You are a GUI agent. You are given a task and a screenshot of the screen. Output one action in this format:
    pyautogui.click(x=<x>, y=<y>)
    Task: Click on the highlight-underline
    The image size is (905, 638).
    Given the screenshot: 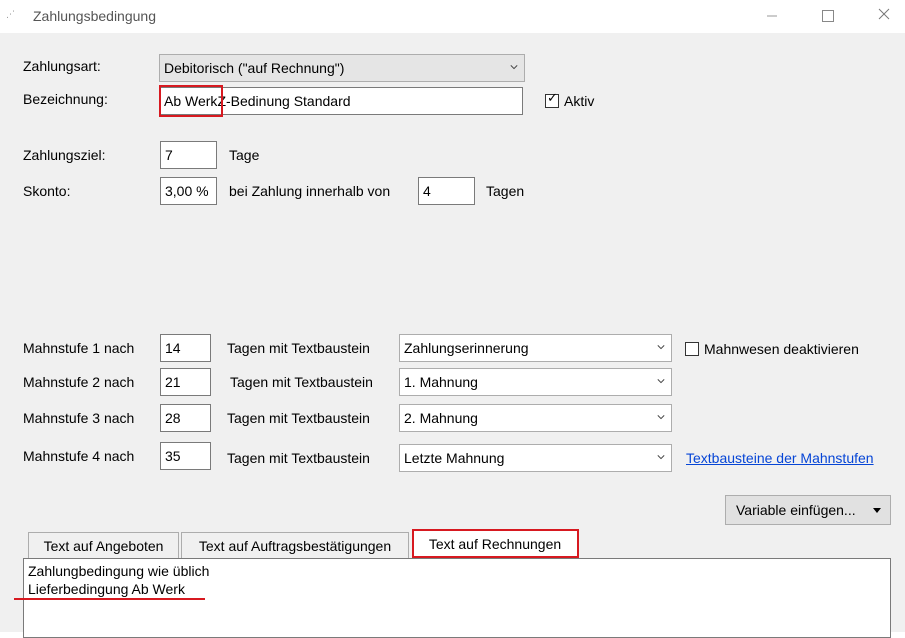 What is the action you would take?
    pyautogui.click(x=109, y=599)
    